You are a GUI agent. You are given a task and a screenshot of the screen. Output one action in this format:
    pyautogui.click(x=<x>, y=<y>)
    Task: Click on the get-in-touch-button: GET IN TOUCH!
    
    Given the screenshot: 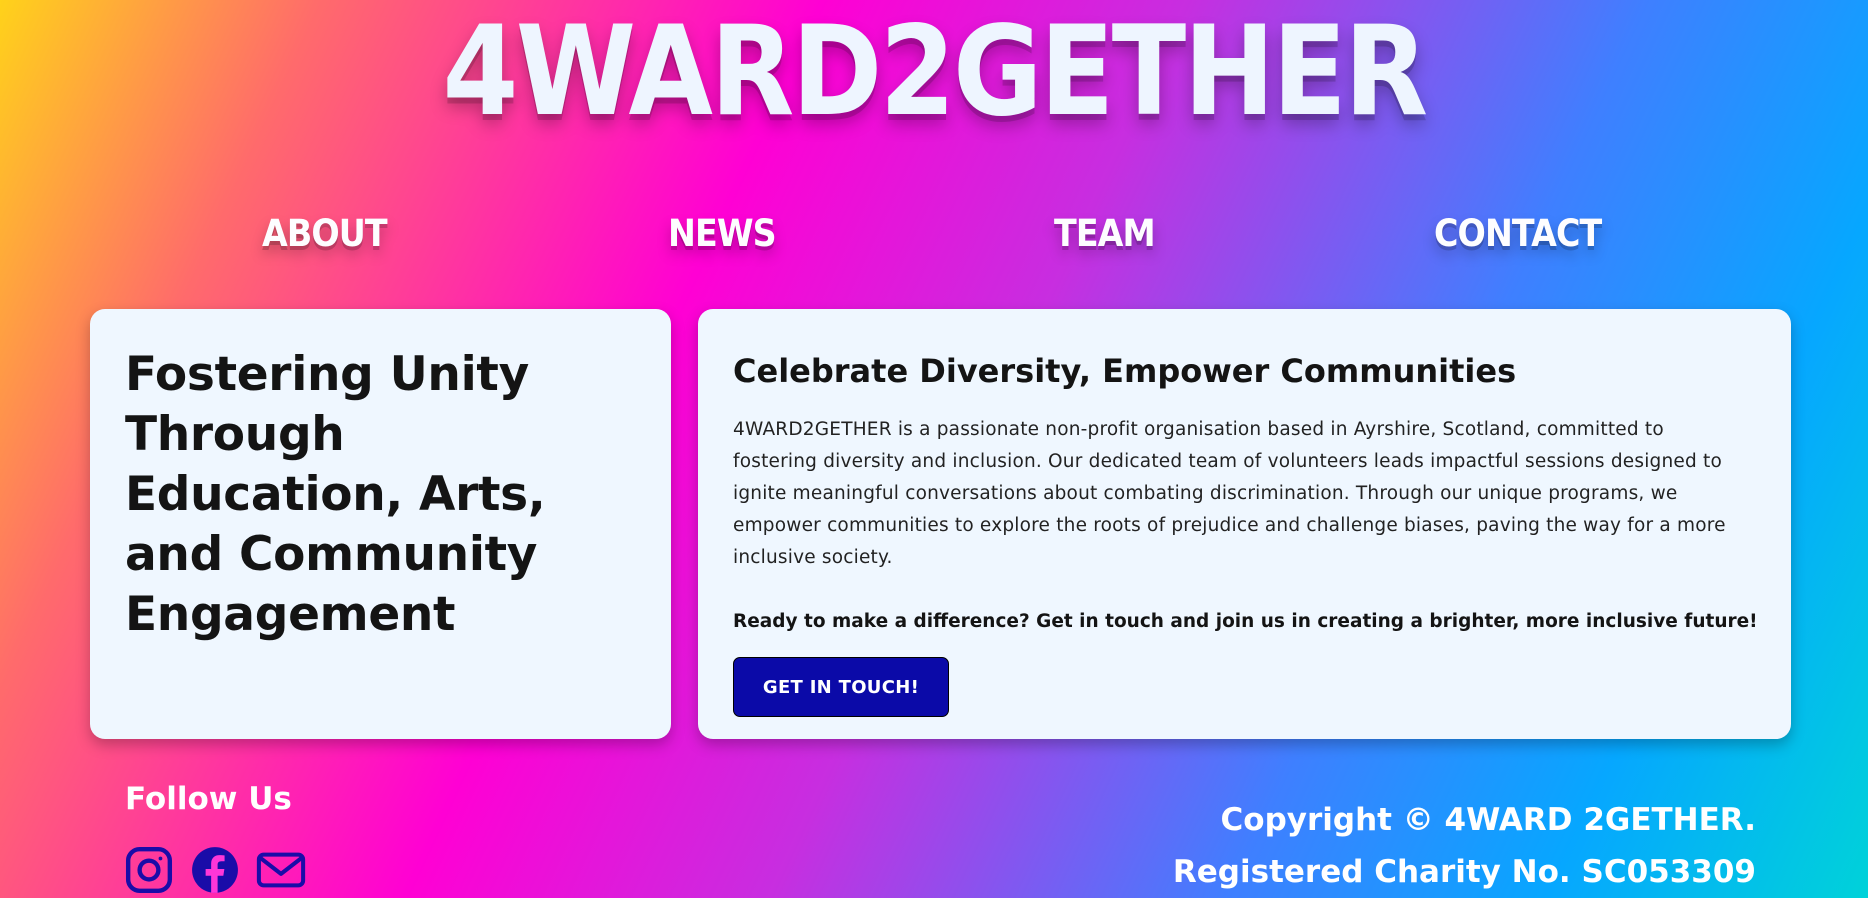 What is the action you would take?
    pyautogui.click(x=841, y=687)
    